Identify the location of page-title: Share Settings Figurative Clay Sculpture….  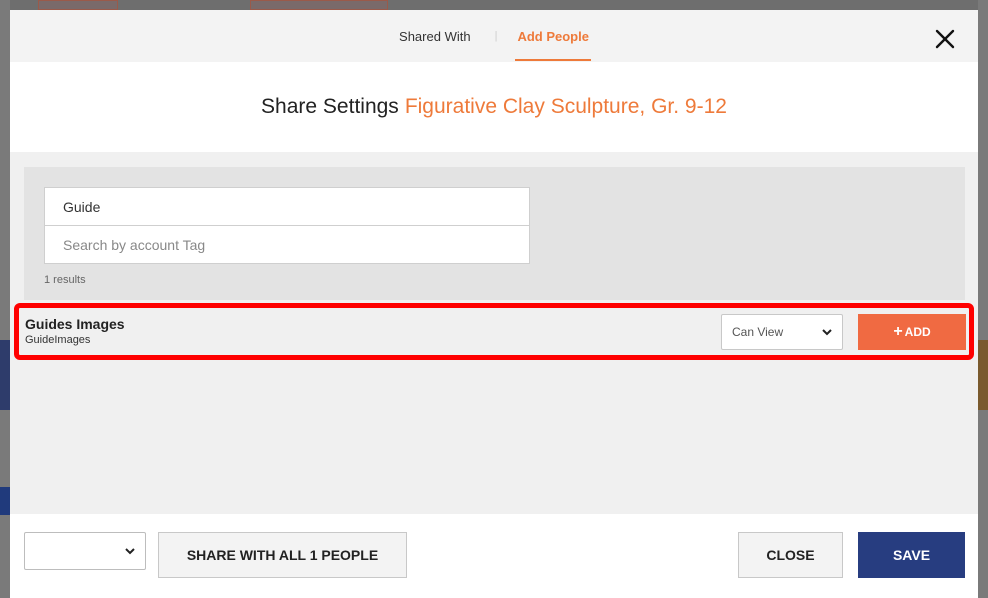
(494, 107).